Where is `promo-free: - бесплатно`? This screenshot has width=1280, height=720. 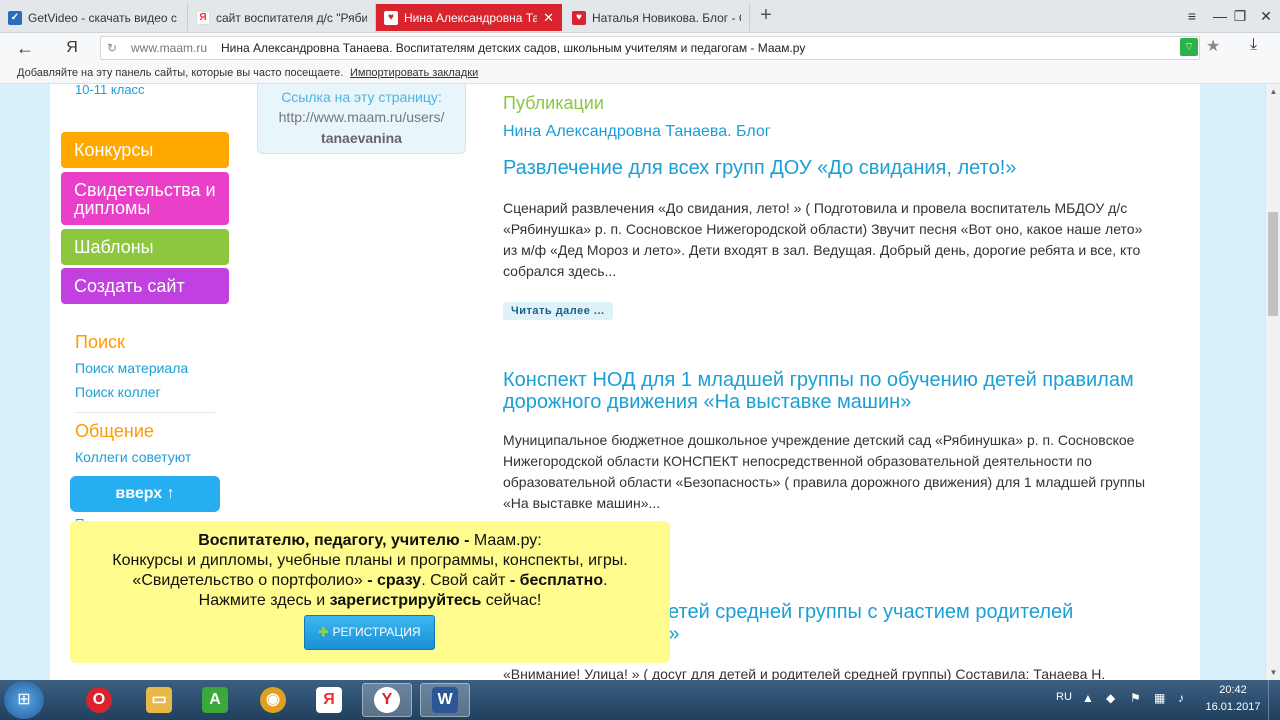
promo-free: - бесплатно is located at coordinates (556, 580).